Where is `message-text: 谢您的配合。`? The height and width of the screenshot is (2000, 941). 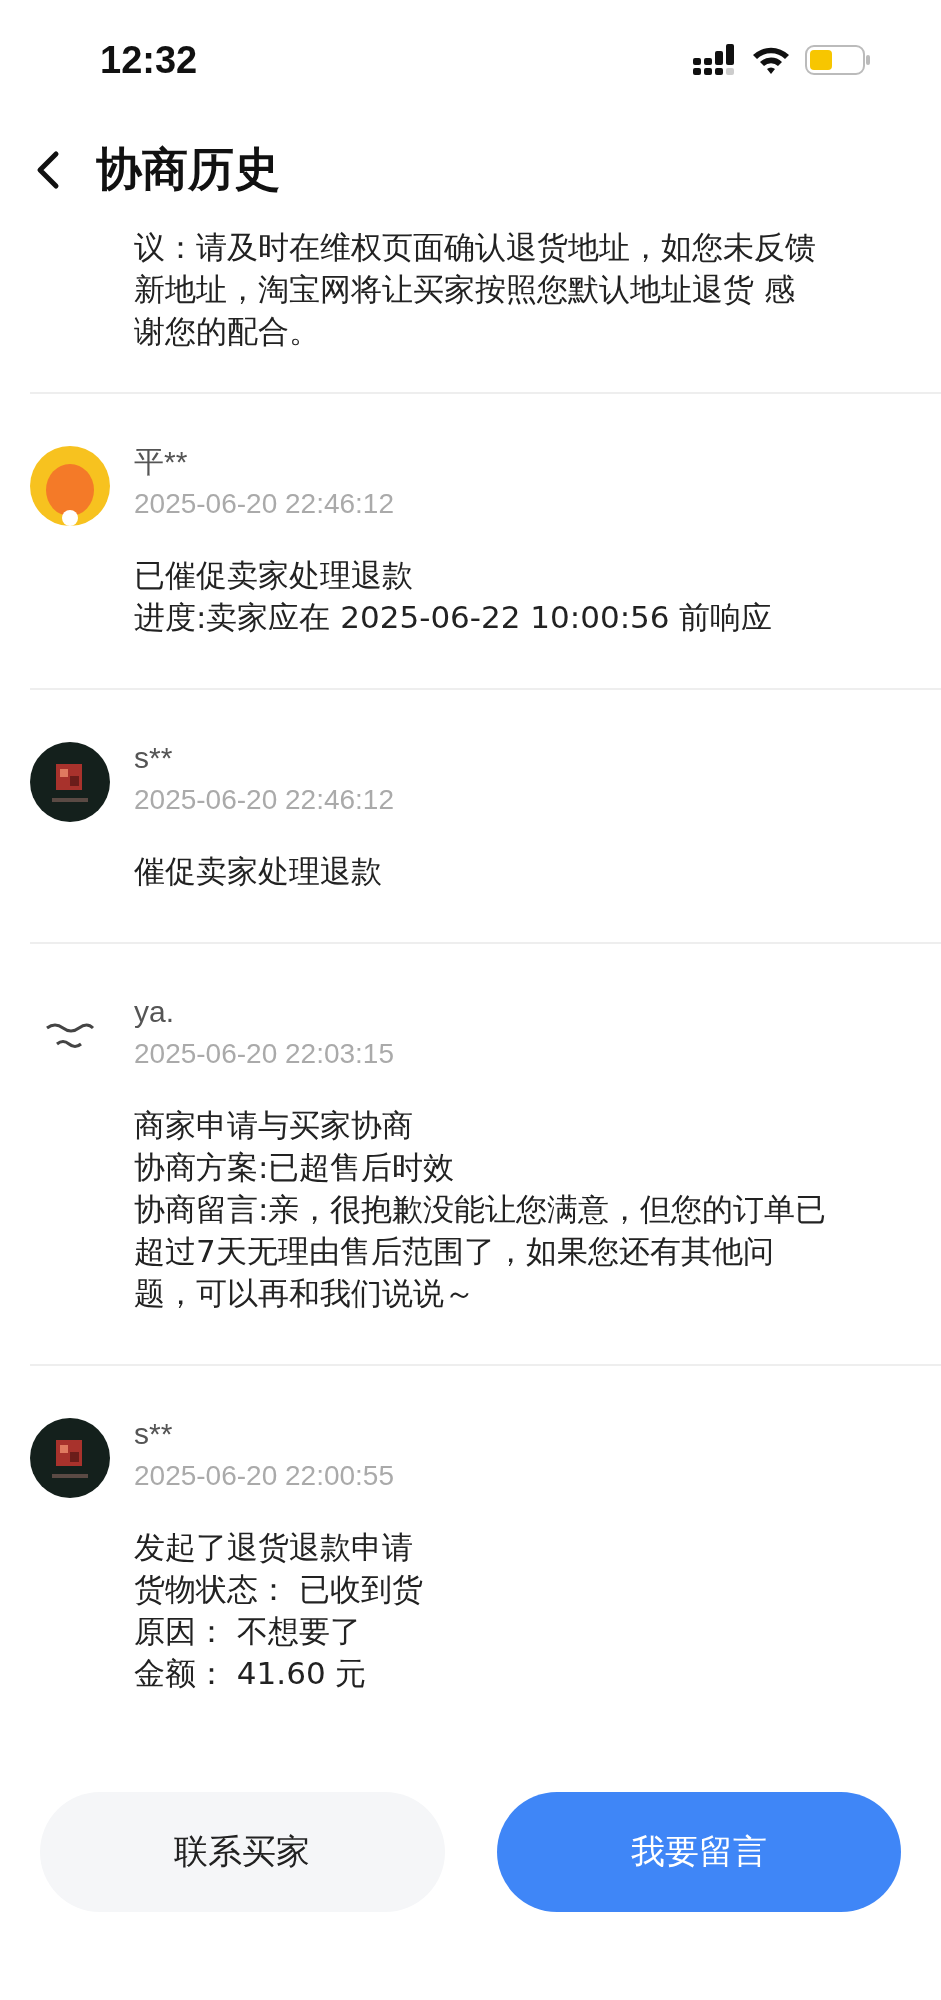
message-text: 谢您的配合。 is located at coordinates (227, 331).